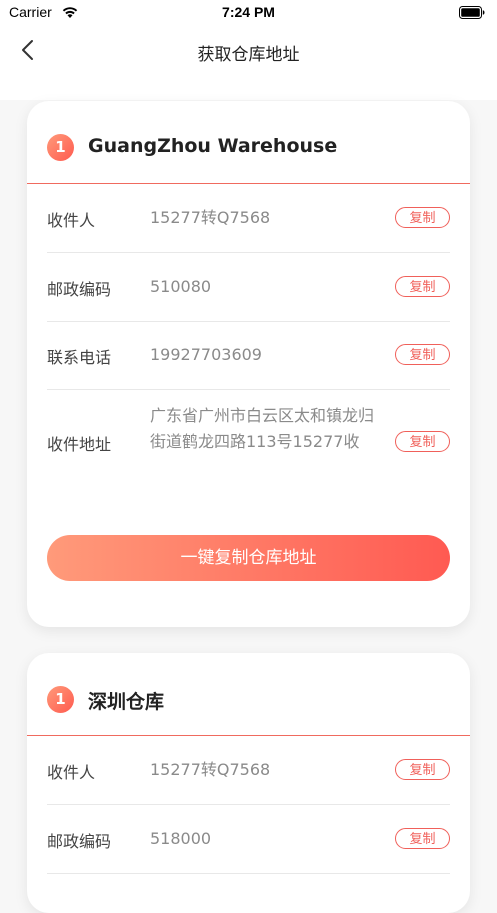 Image resolution: width=497 pixels, height=913 pixels. Describe the element at coordinates (248, 694) in the screenshot. I see `warehouse-card-header: 1 深圳仓库` at that location.